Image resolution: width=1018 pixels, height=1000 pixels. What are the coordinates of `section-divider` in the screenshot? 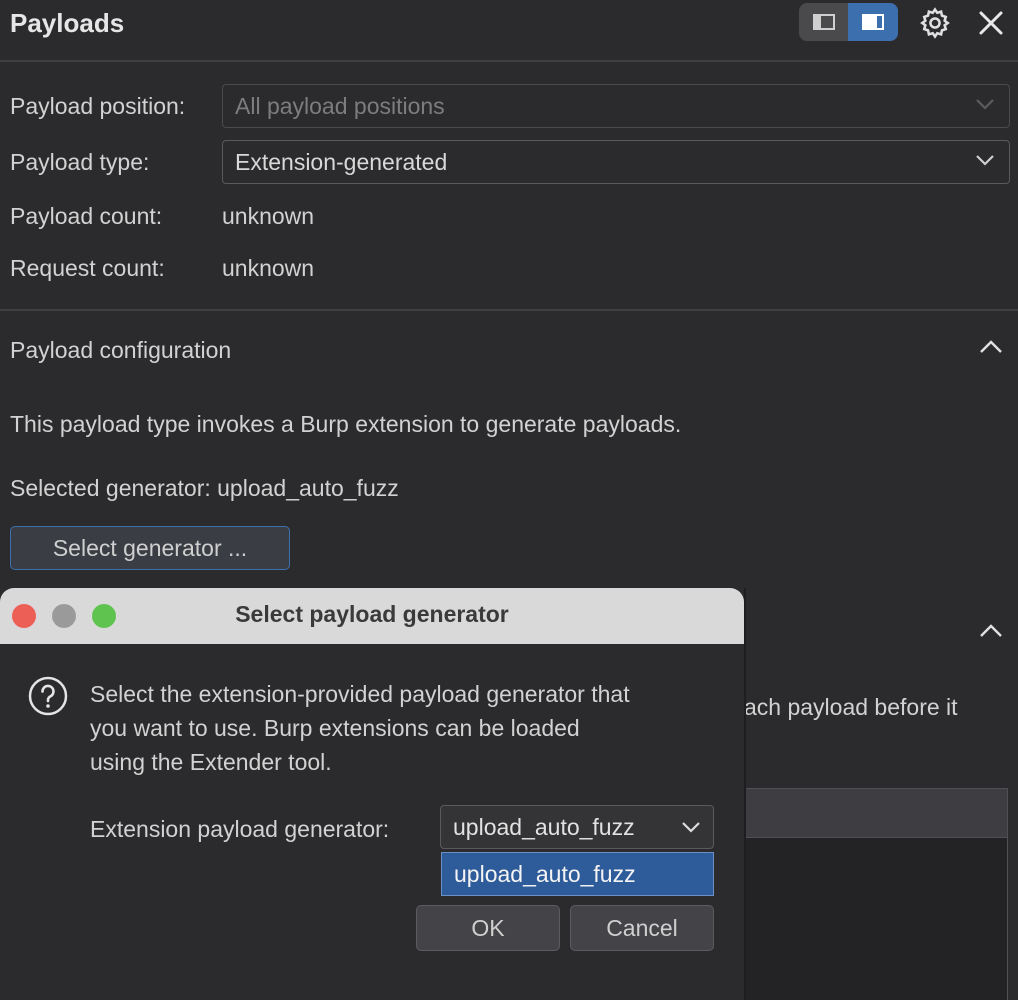 It's located at (509, 310).